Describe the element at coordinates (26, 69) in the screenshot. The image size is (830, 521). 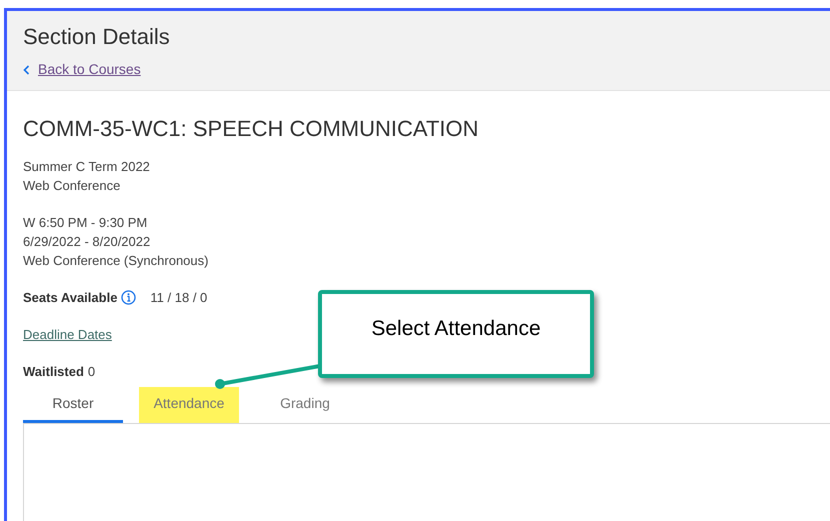
I see `chevron-left-icon` at that location.